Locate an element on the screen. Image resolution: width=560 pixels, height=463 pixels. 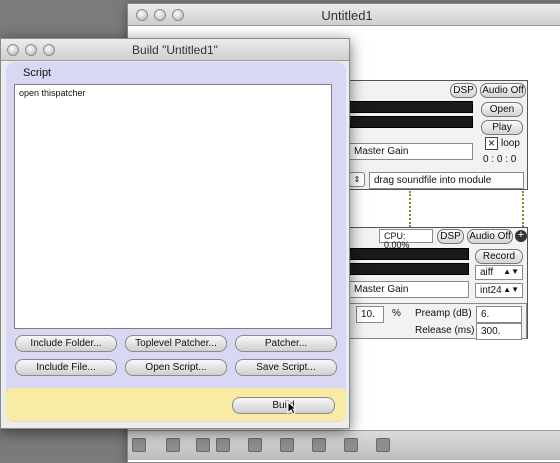
presentation-icon is located at coordinates (173, 445).